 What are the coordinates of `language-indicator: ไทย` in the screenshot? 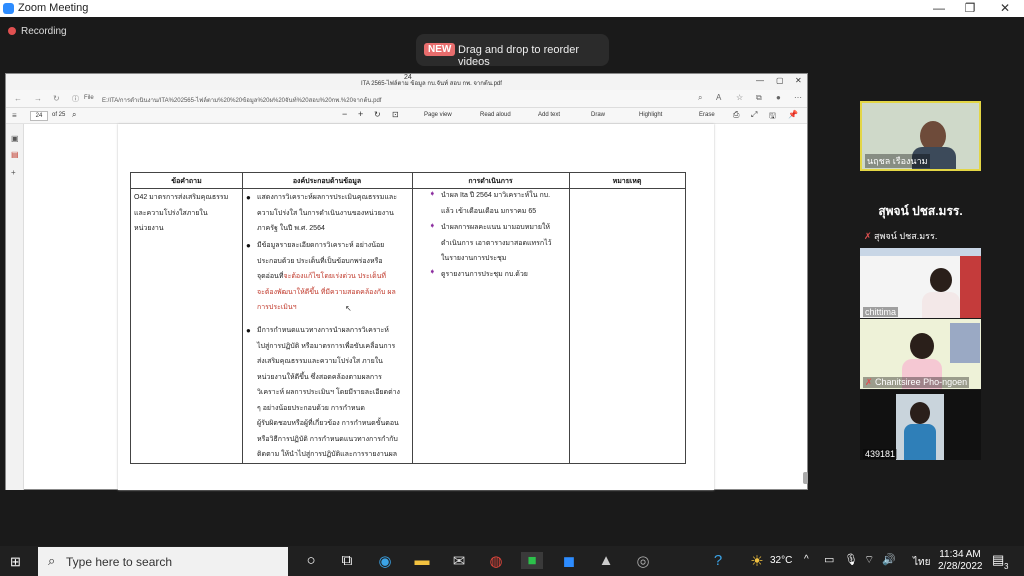 It's located at (921, 562).